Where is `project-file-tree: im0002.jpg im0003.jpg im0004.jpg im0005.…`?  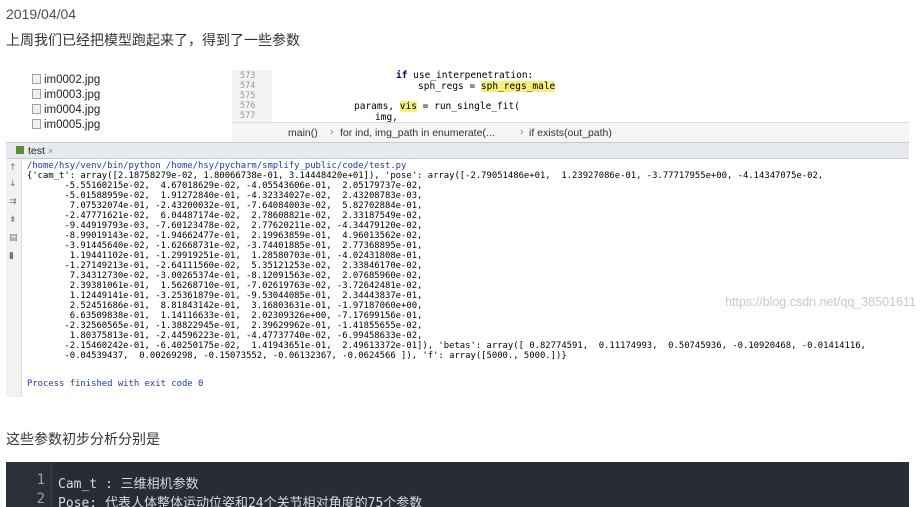 project-file-tree: im0002.jpg im0003.jpg im0004.jpg im0005.… is located at coordinates (96, 108).